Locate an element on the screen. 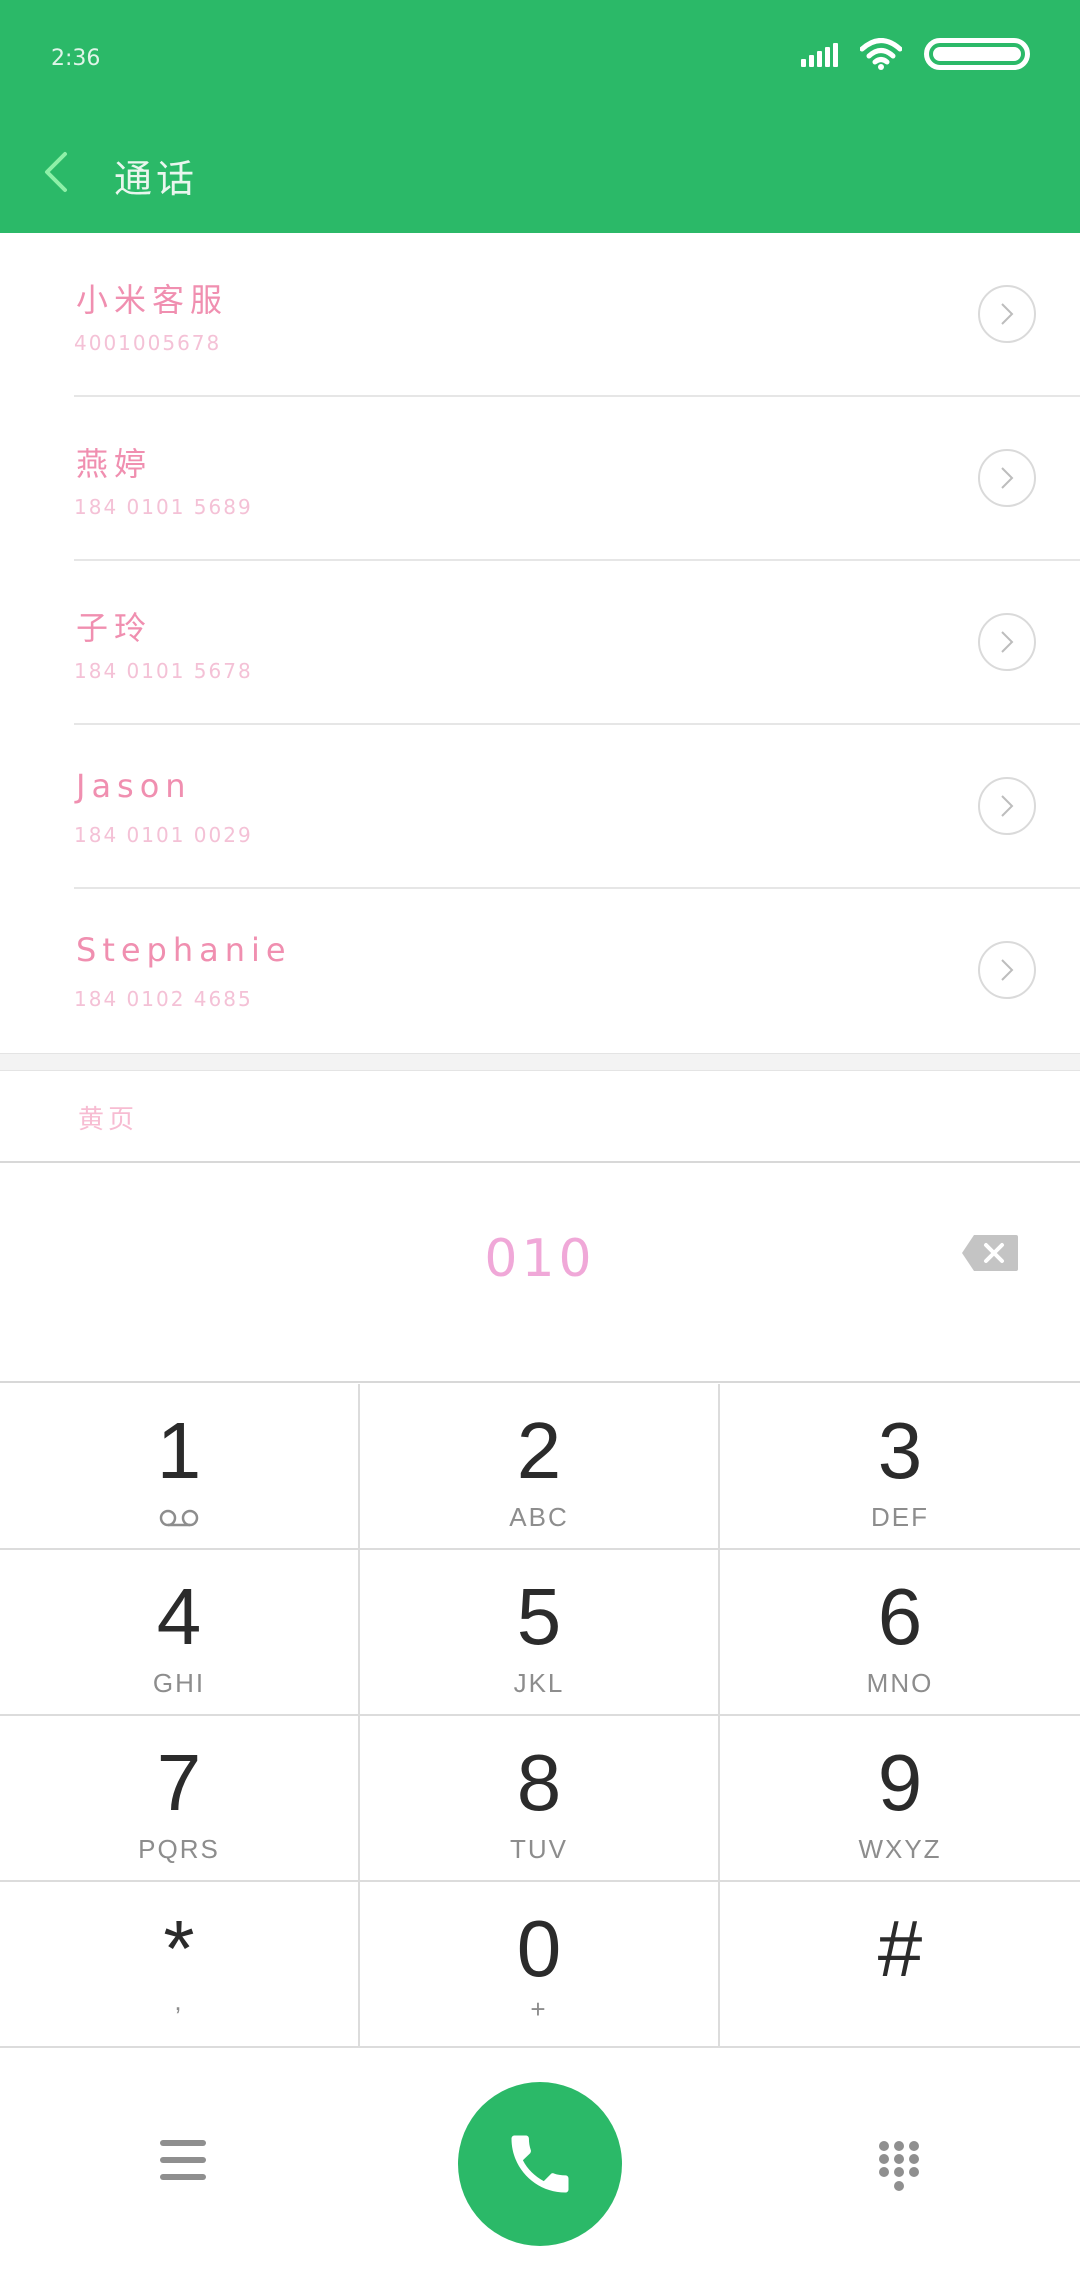 This screenshot has width=1080, height=2280. wifi-icon is located at coordinates (881, 54).